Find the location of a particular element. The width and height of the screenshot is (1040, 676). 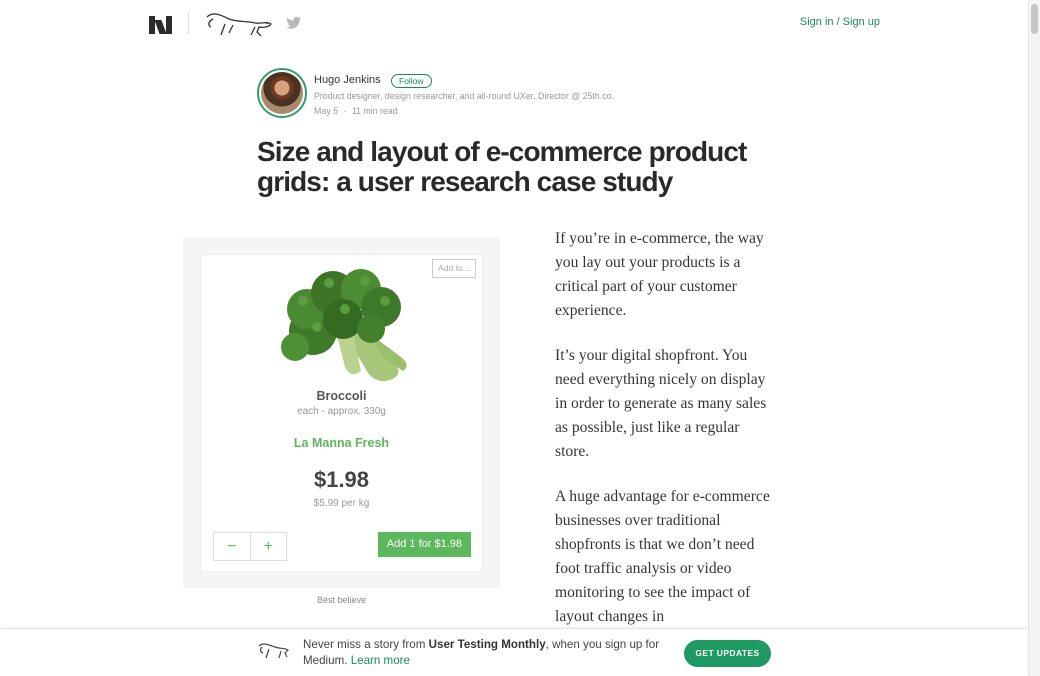

product-store-link: La Manna Fresh is located at coordinates (341, 443).